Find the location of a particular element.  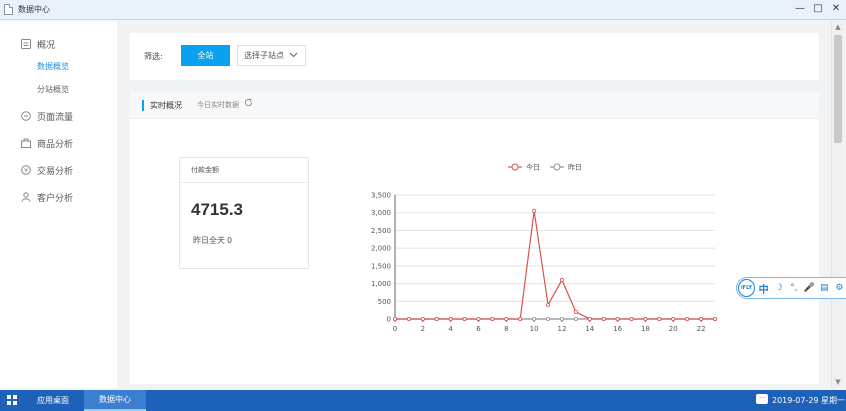

y-tick-label: 1,500 is located at coordinates (381, 266).